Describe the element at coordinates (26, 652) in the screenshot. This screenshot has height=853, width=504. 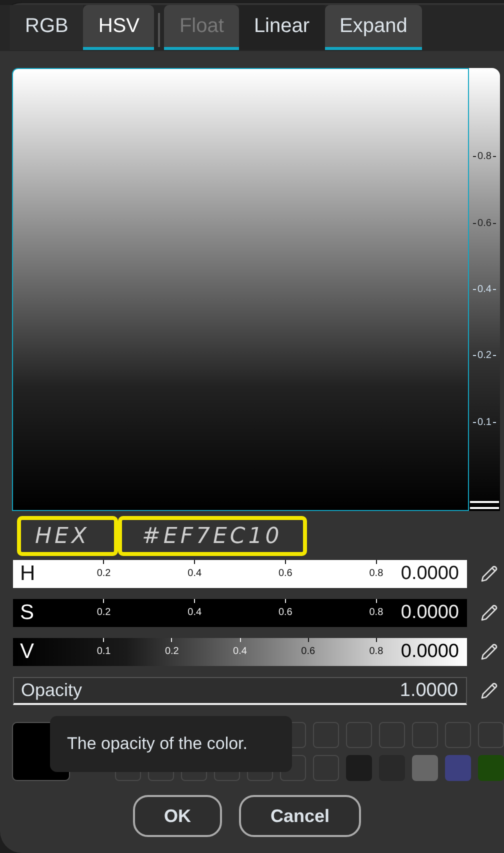
I see `slider-label: V` at that location.